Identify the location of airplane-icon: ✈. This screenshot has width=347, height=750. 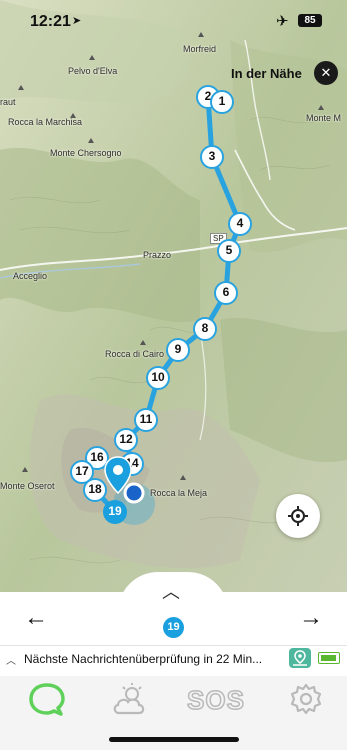
(282, 21).